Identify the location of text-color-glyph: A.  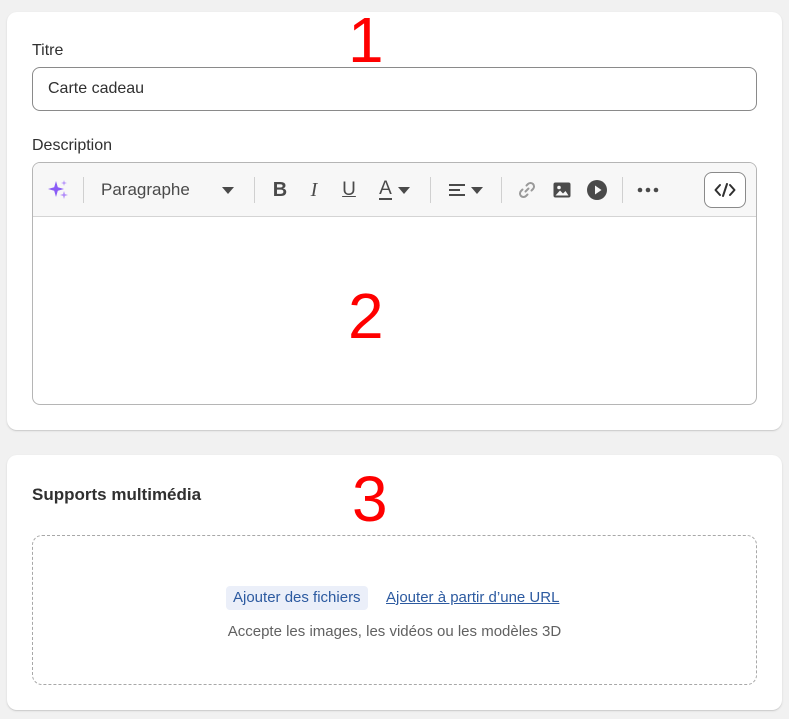
(385, 189).